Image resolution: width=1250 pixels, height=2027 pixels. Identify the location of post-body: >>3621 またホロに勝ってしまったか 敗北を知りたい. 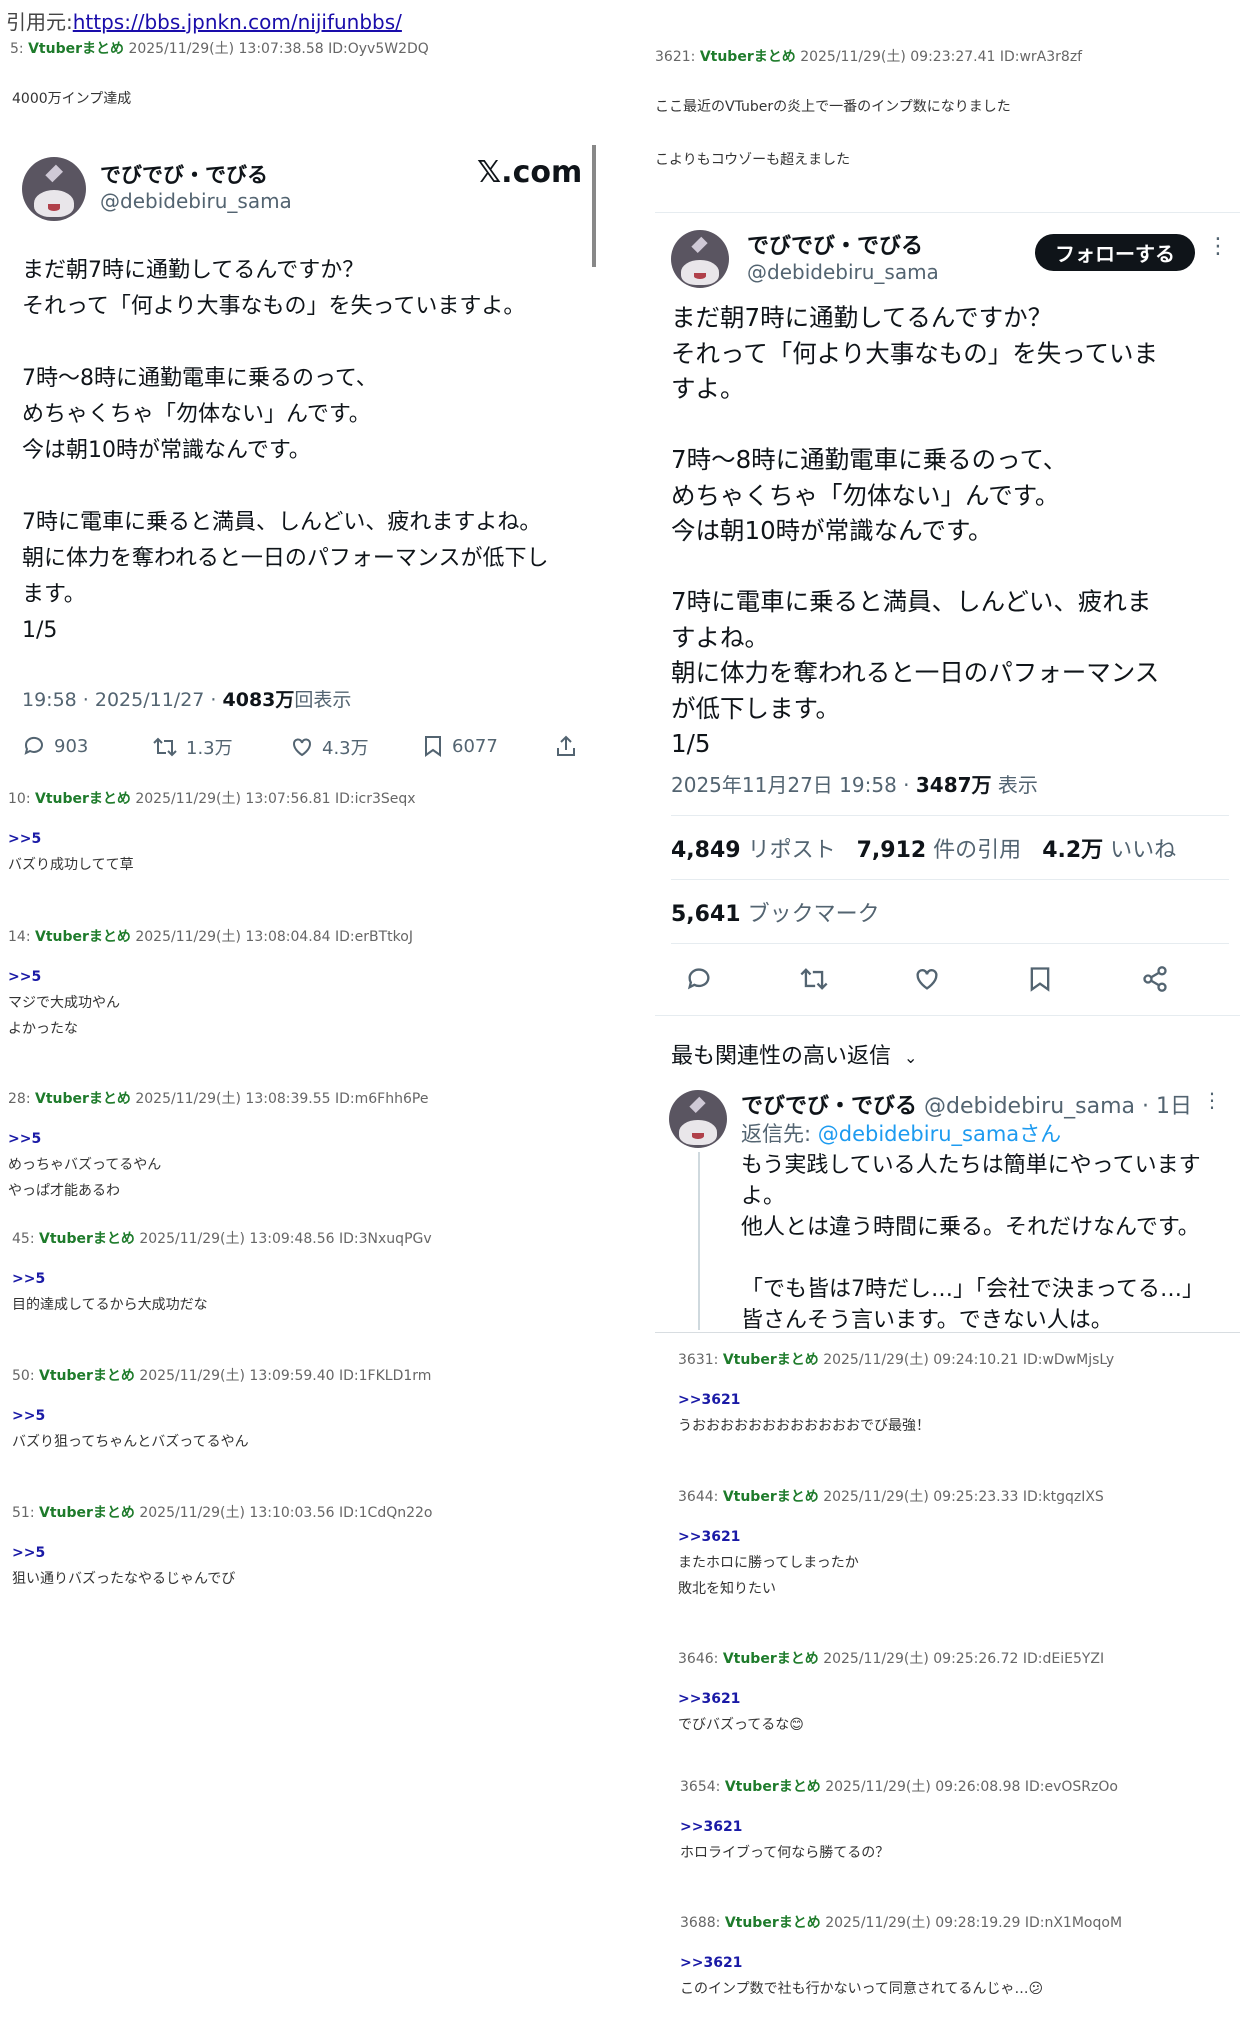
(899, 1563).